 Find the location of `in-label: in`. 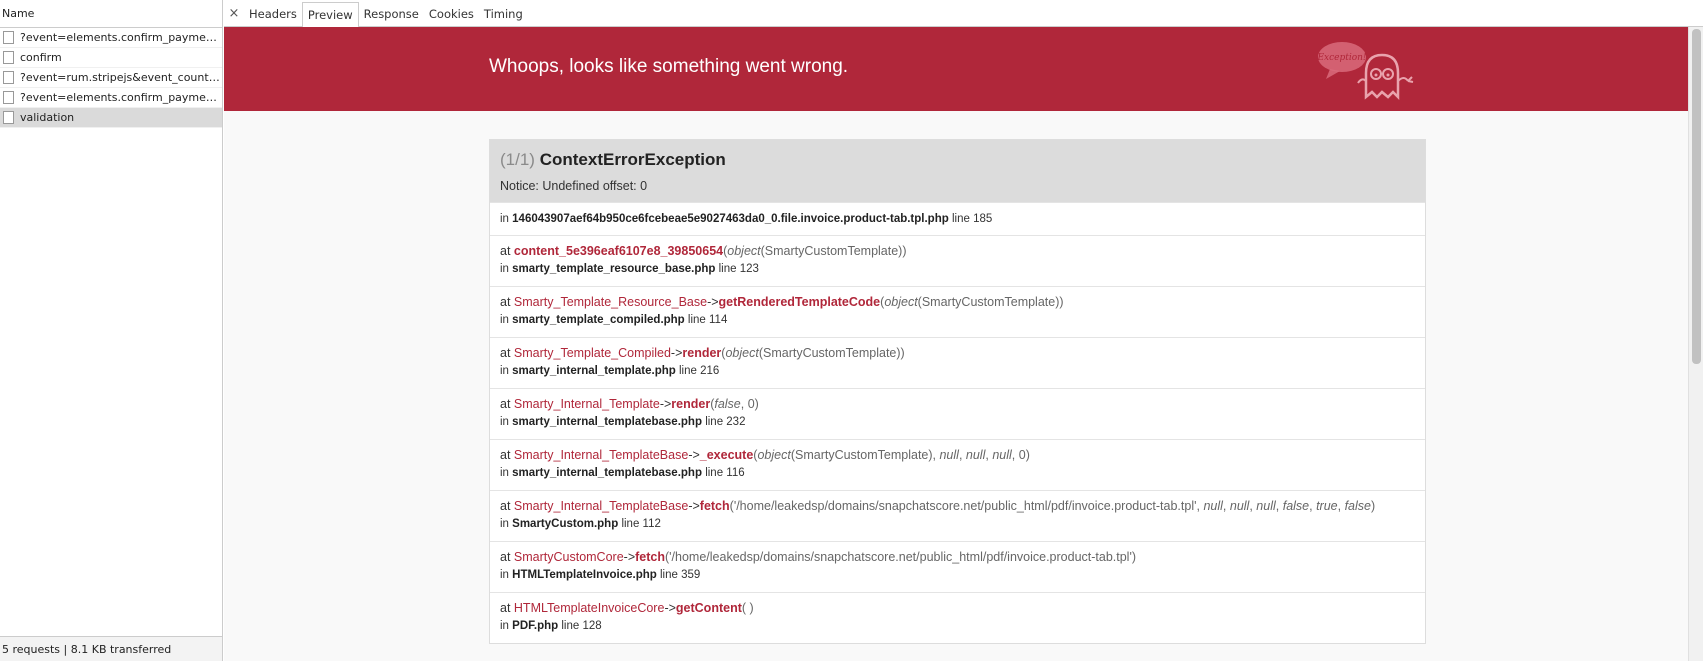

in-label: in is located at coordinates (504, 219).